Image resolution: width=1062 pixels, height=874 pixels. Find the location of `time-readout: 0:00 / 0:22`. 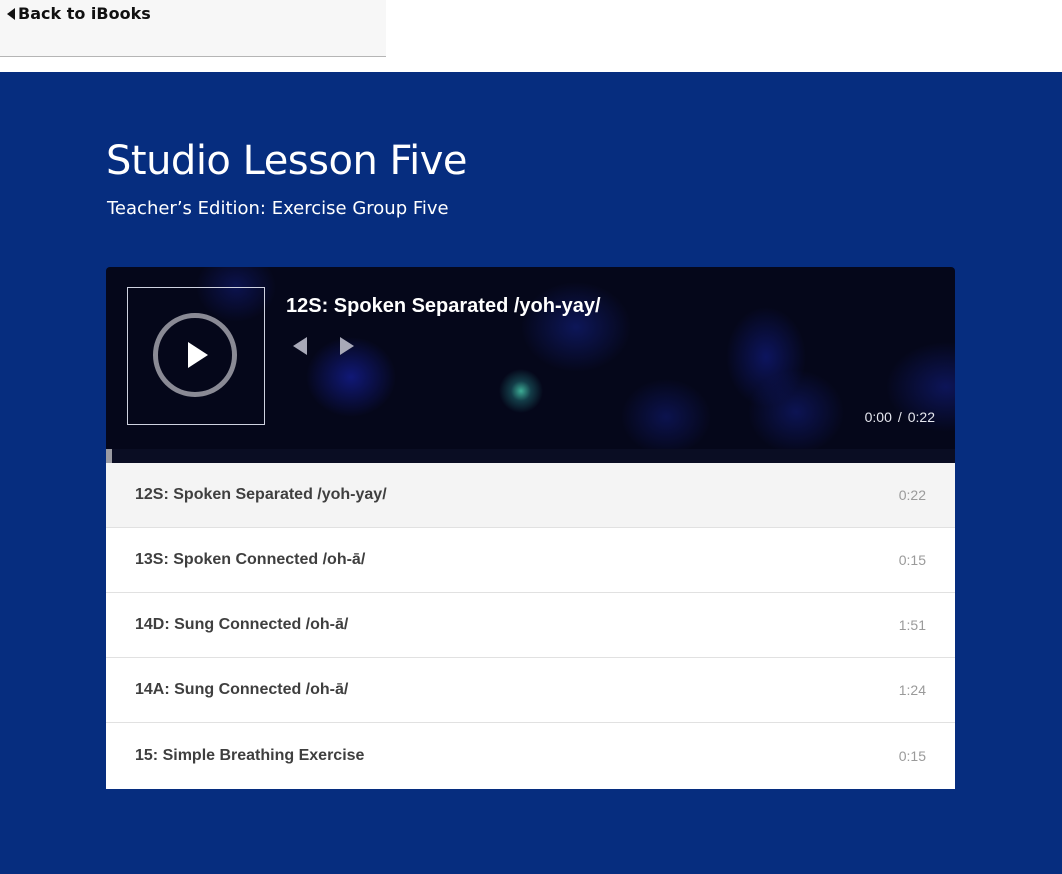

time-readout: 0:00 / 0:22 is located at coordinates (900, 417).